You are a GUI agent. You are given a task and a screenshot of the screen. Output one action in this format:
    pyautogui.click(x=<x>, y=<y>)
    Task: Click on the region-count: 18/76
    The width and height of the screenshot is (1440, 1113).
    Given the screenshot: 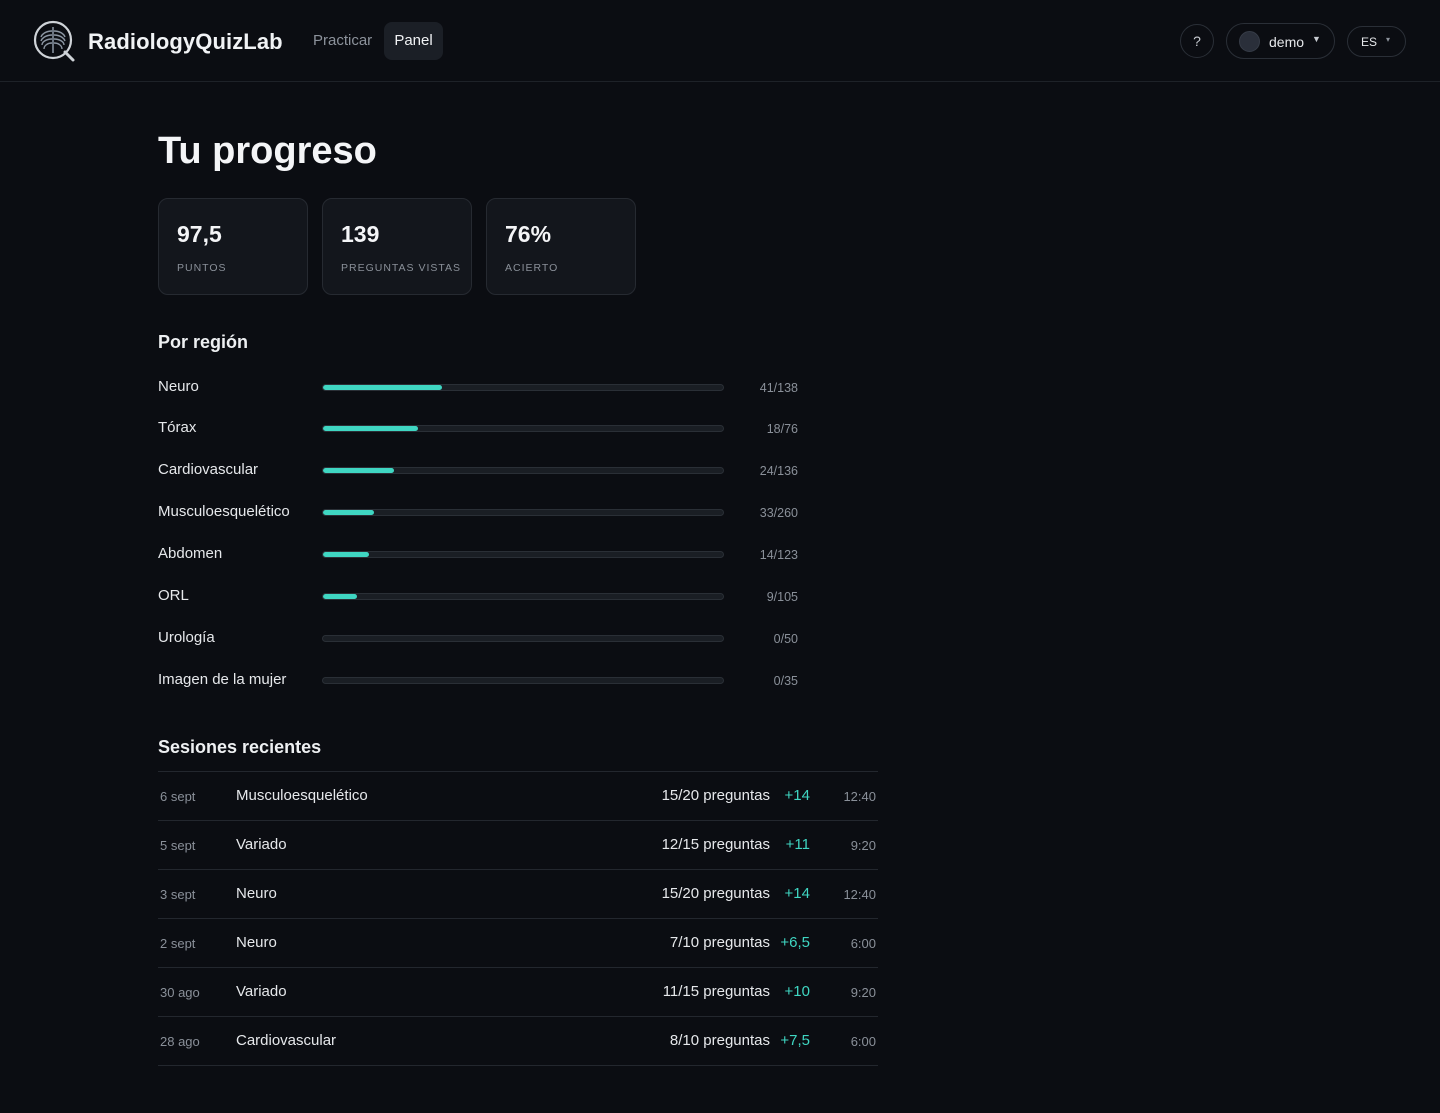 What is the action you would take?
    pyautogui.click(x=782, y=429)
    